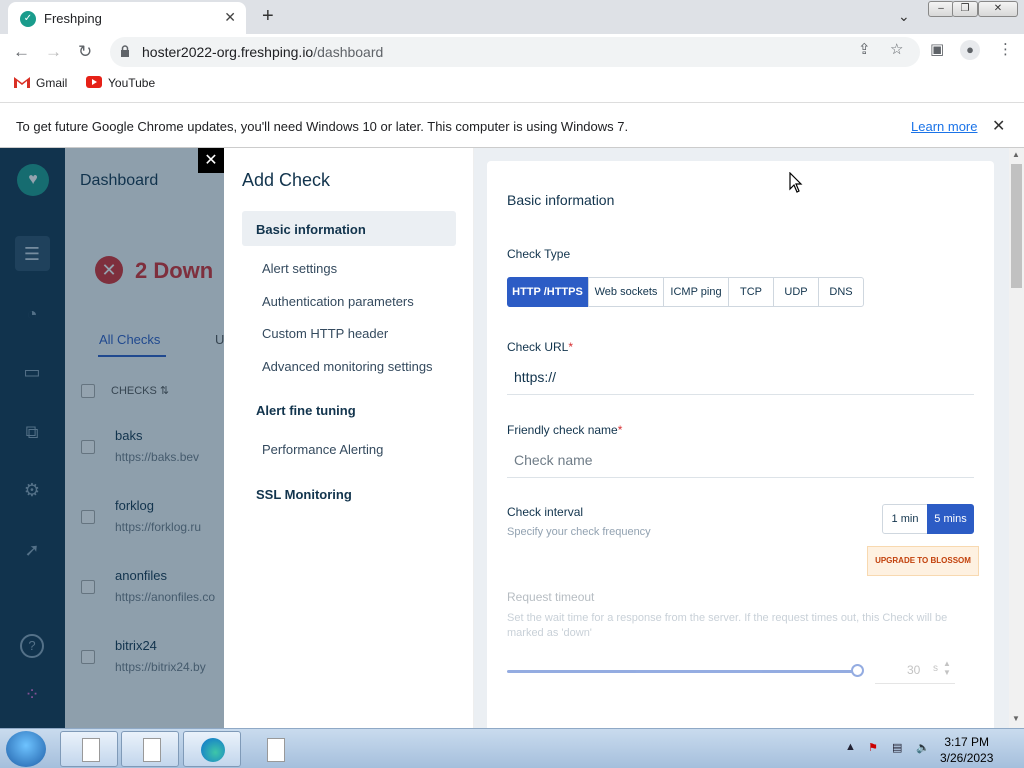  What do you see at coordinates (896, 49) in the screenshot?
I see `bookmark-star-icon: ☆` at bounding box center [896, 49].